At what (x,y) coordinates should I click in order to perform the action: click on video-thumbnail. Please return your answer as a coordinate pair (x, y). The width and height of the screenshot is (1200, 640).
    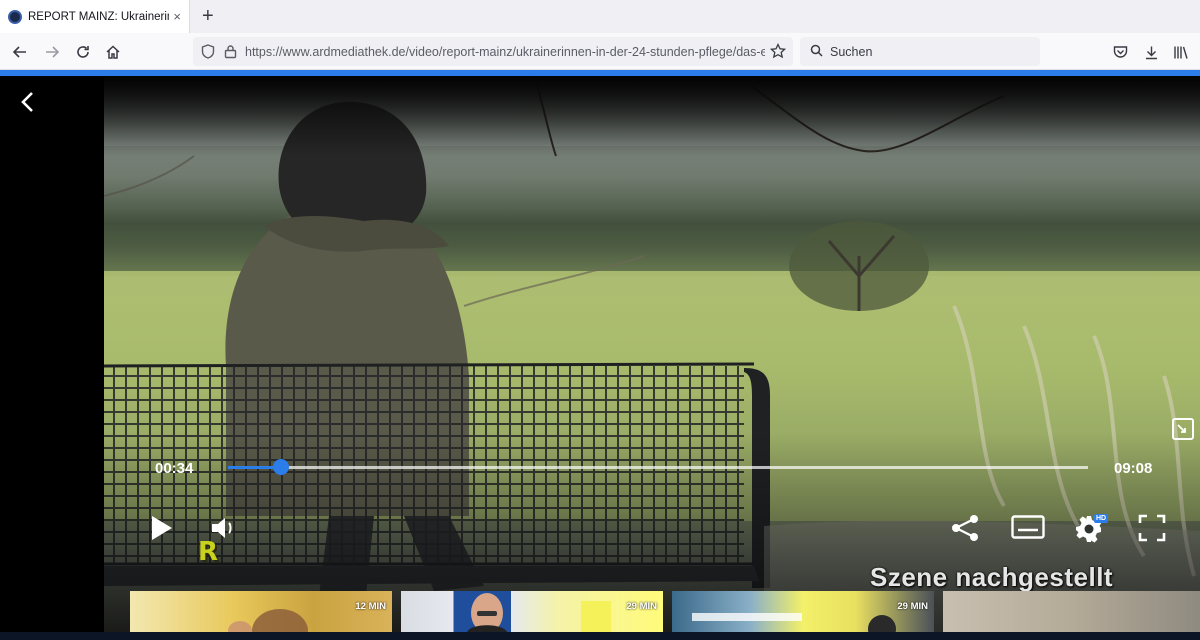
    Looking at the image, I should click on (1071, 611).